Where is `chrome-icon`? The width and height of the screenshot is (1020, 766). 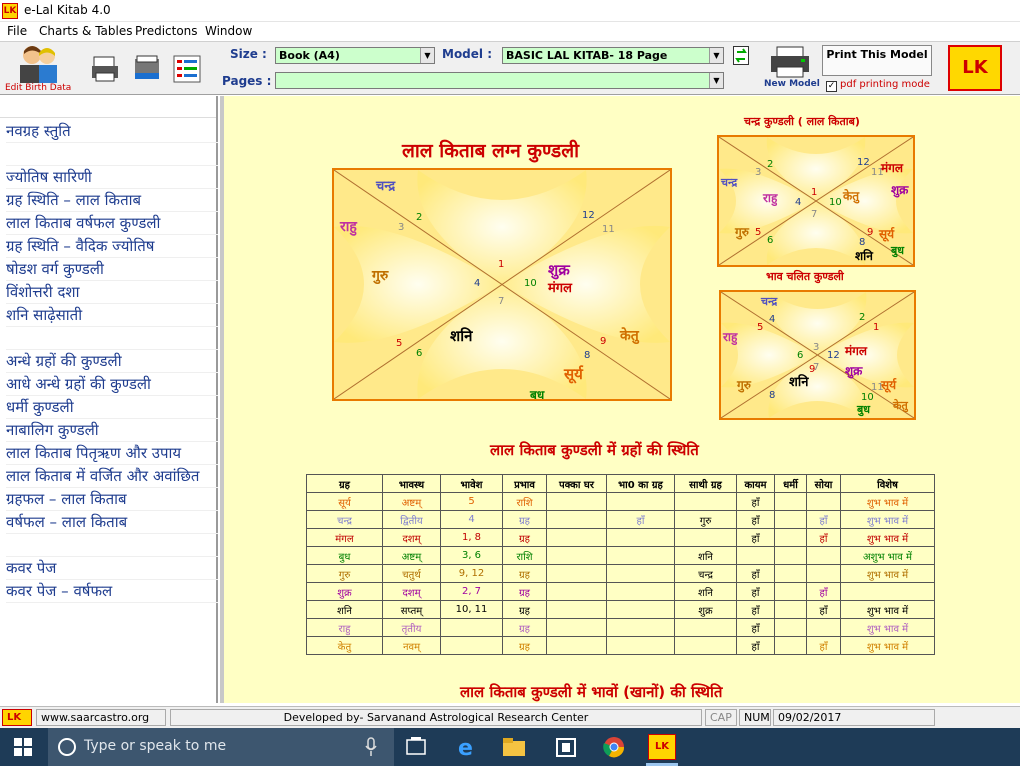 chrome-icon is located at coordinates (614, 747).